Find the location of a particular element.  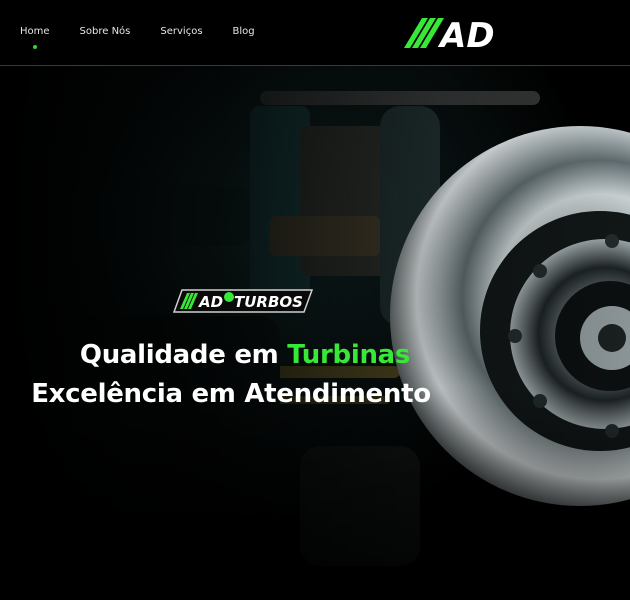

nav-servicos-link: Serviços is located at coordinates (181, 31).